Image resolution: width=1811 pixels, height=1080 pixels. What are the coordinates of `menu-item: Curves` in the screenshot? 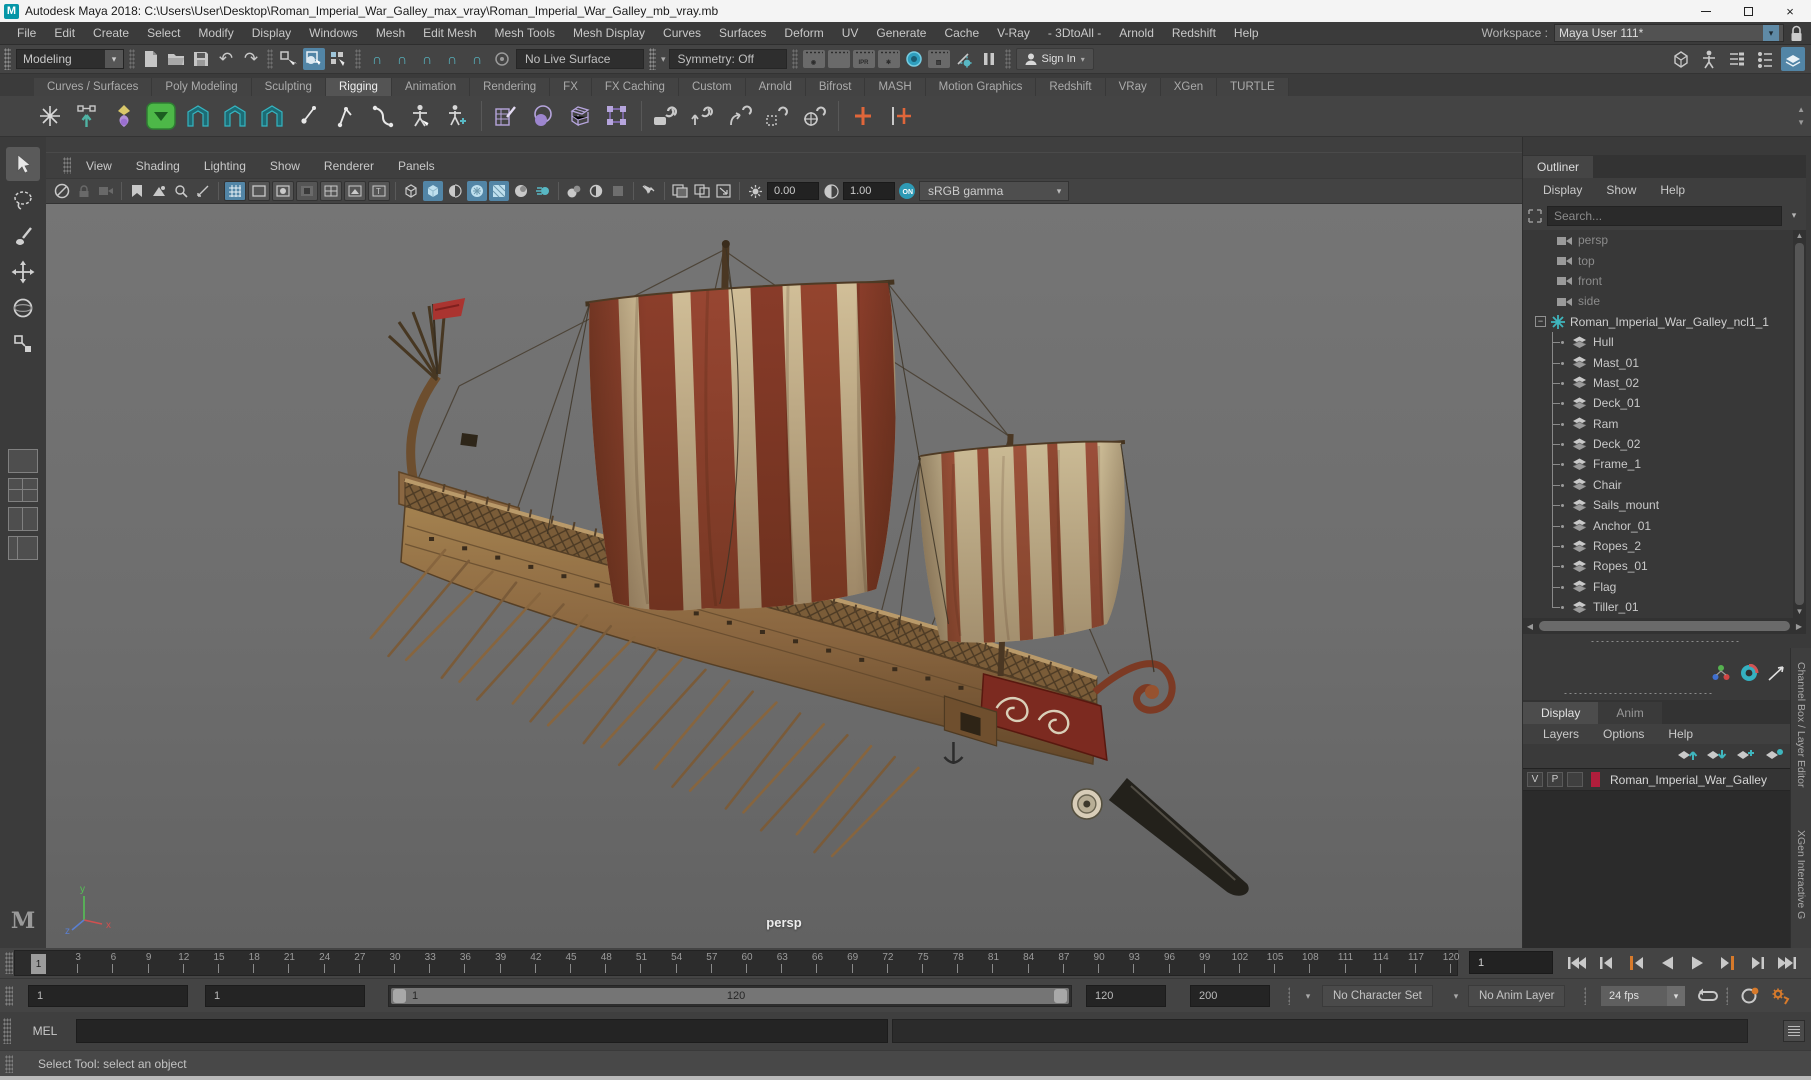 It's located at (682, 33).